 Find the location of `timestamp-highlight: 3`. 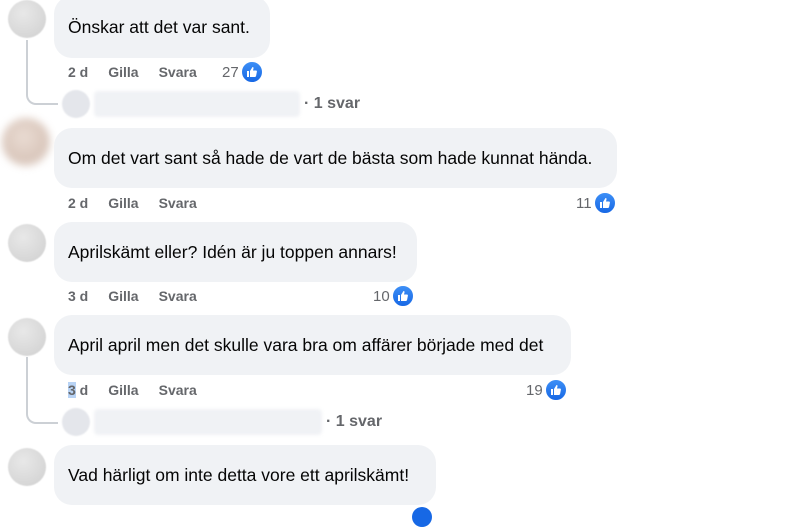

timestamp-highlight: 3 is located at coordinates (72, 390).